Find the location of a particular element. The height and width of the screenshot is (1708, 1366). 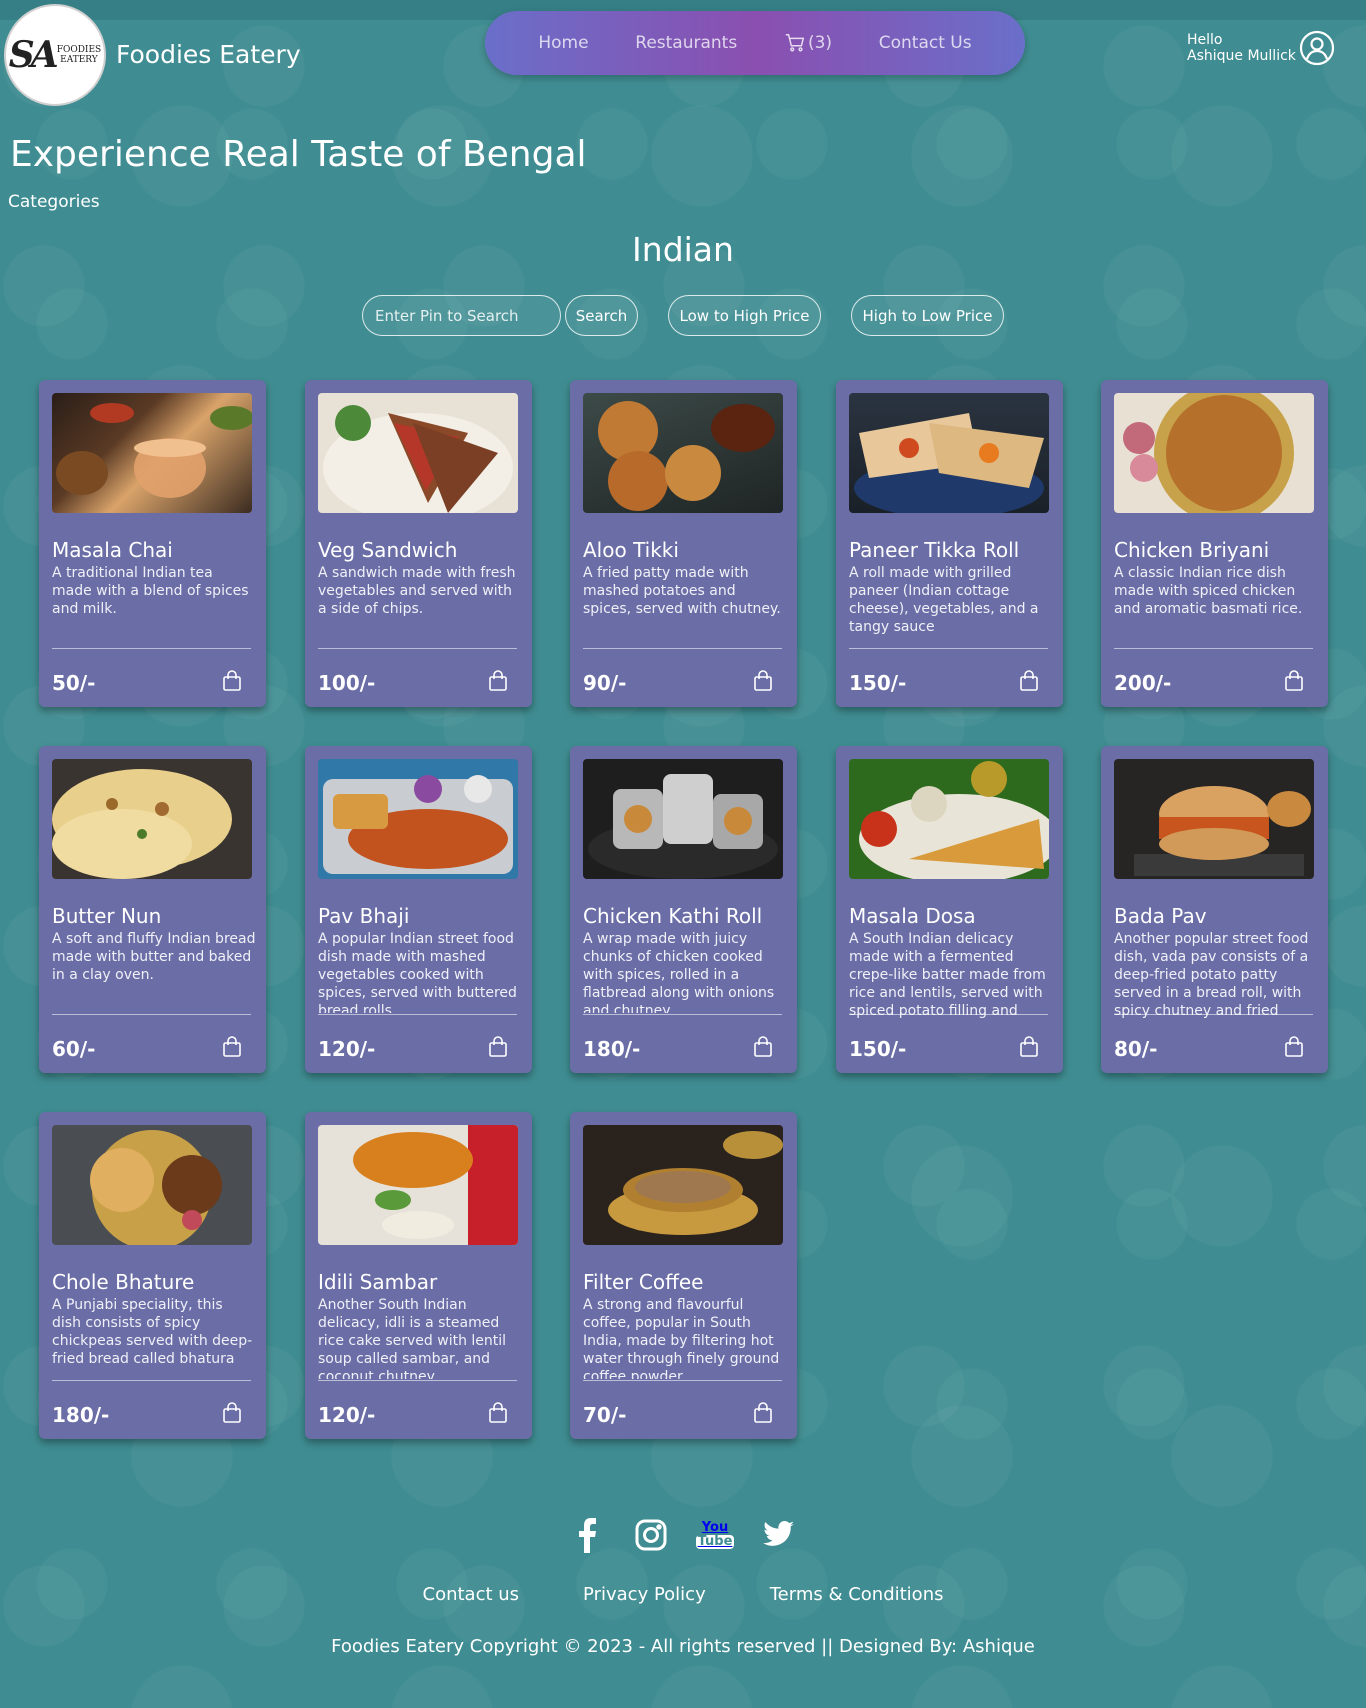

food-name: Butter Nun is located at coordinates (107, 916).